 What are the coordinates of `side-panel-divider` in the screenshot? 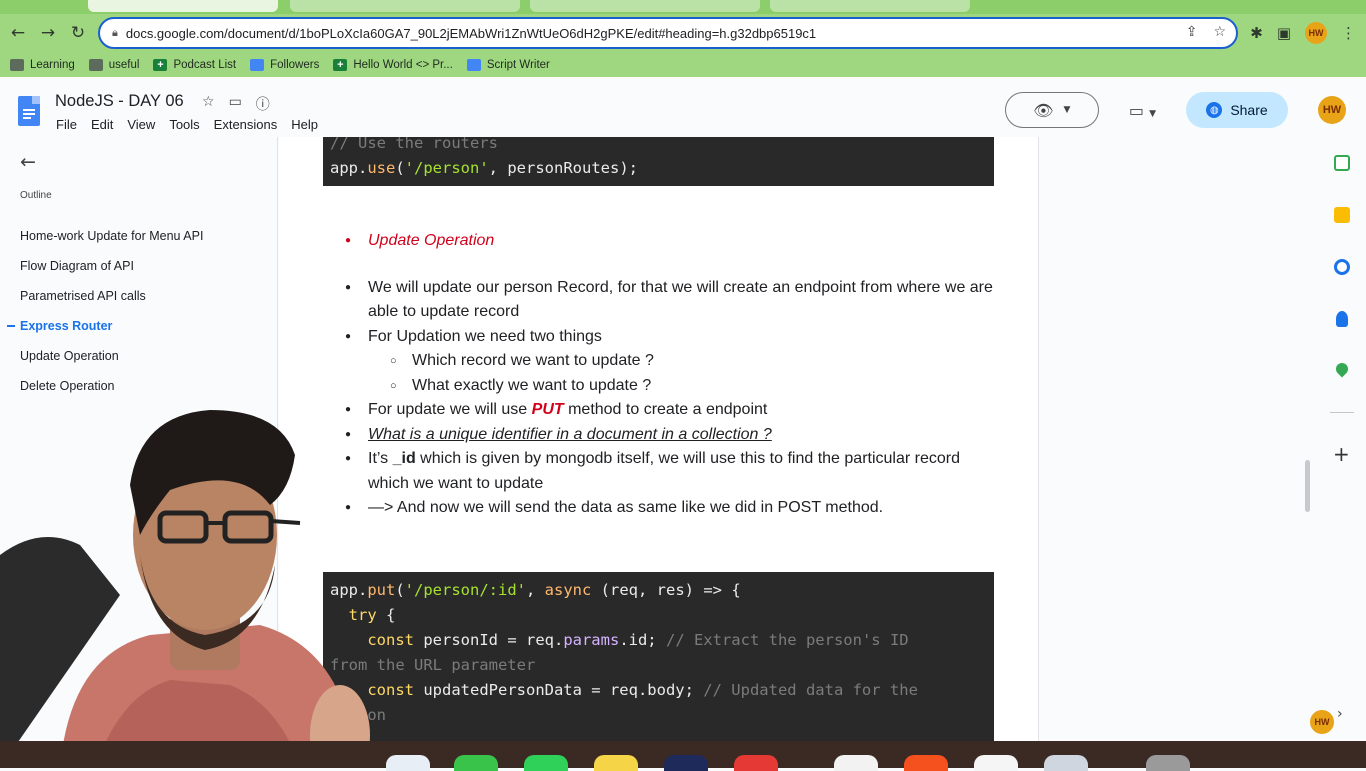 It's located at (1342, 412).